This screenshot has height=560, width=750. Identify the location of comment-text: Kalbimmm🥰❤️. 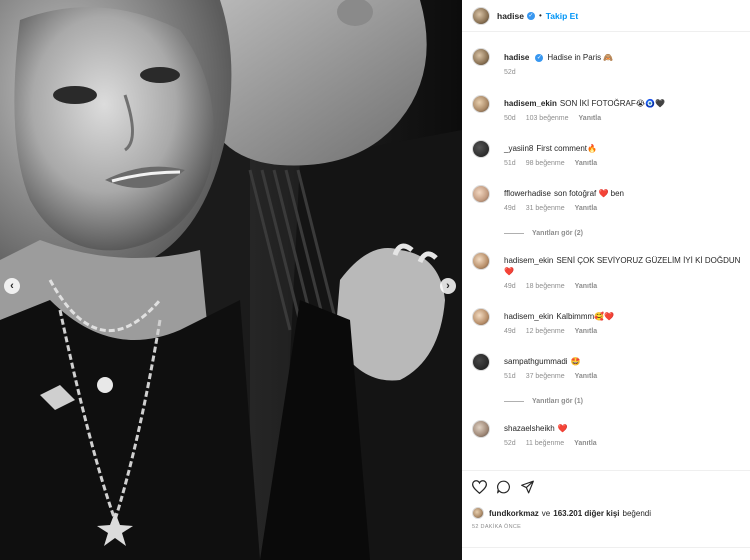
(585, 316).